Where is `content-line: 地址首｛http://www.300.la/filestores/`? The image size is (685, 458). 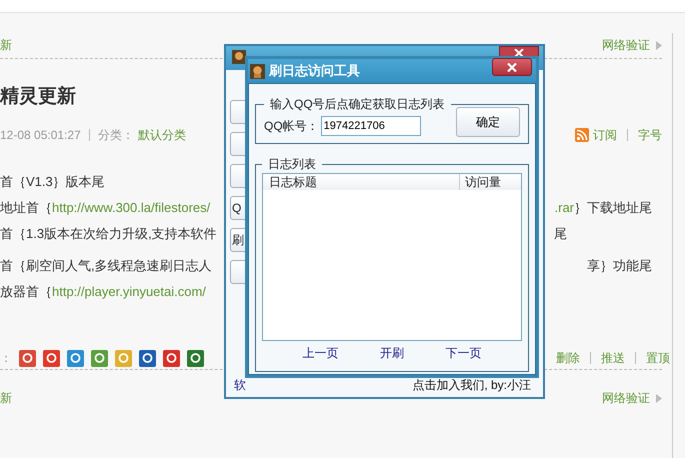
content-line: 地址首｛http://www.300.la/filestores/ is located at coordinates (105, 208).